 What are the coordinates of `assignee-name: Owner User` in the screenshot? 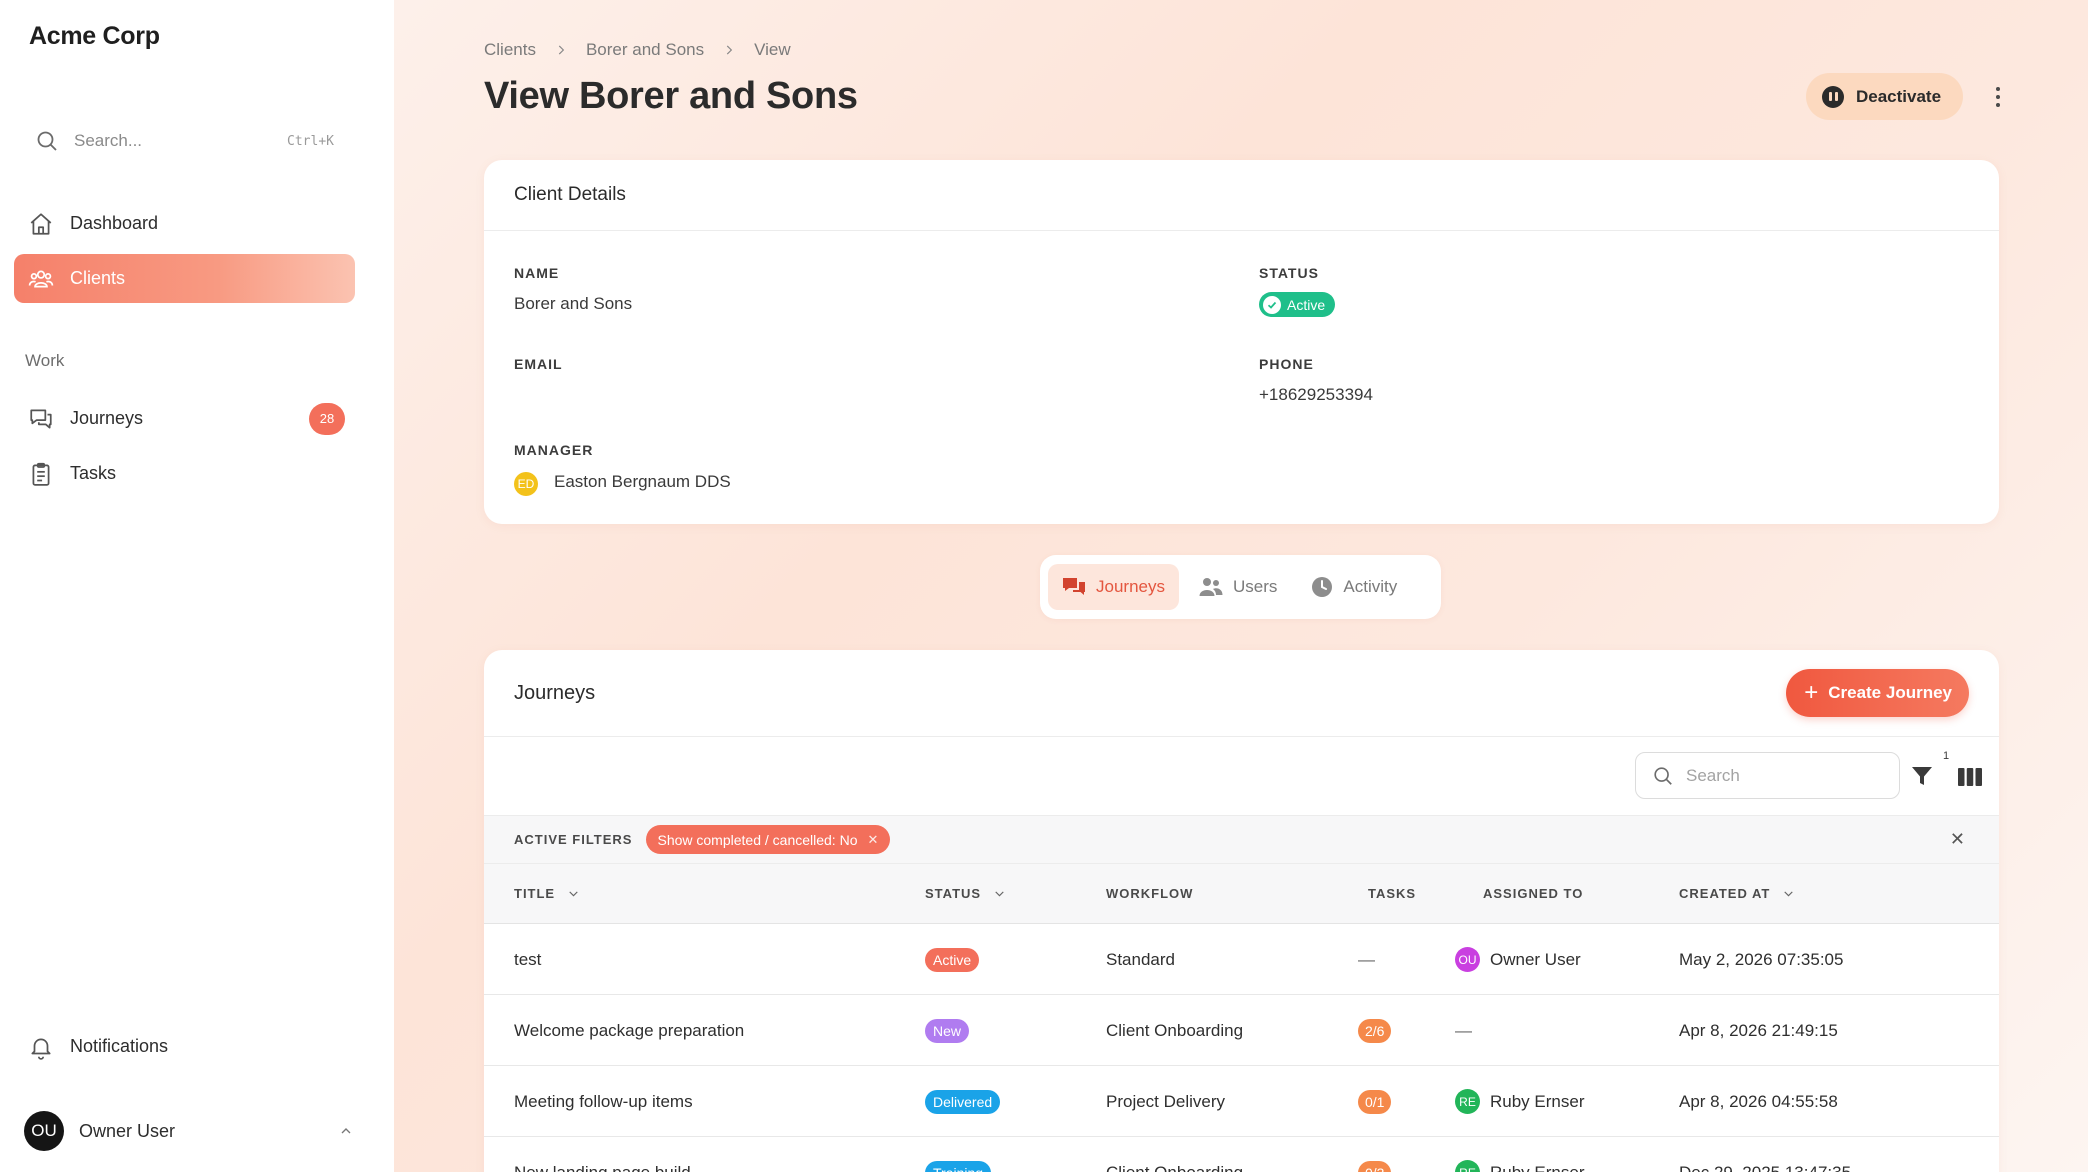 It's located at (1535, 959).